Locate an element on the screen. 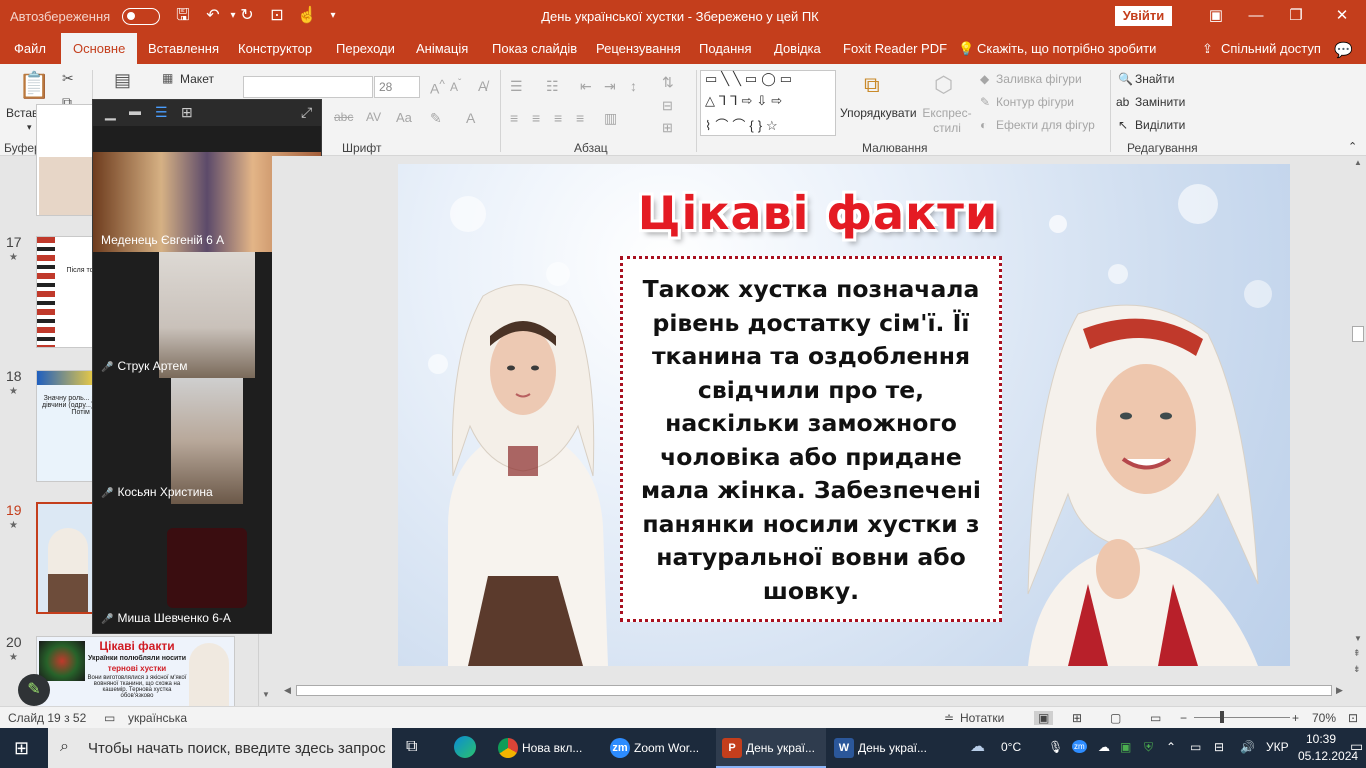  font-family-select is located at coordinates (308, 87).